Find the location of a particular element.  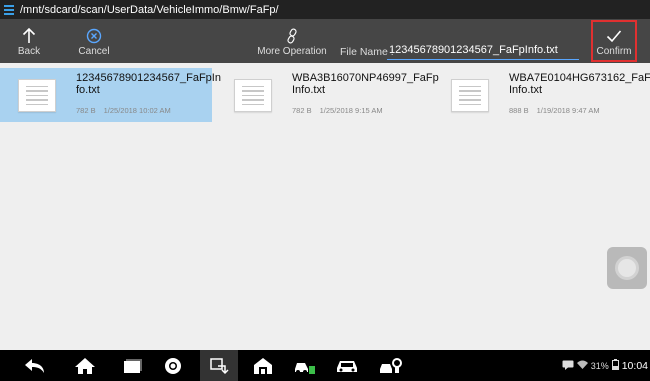

back-button: Back is located at coordinates (29, 41).